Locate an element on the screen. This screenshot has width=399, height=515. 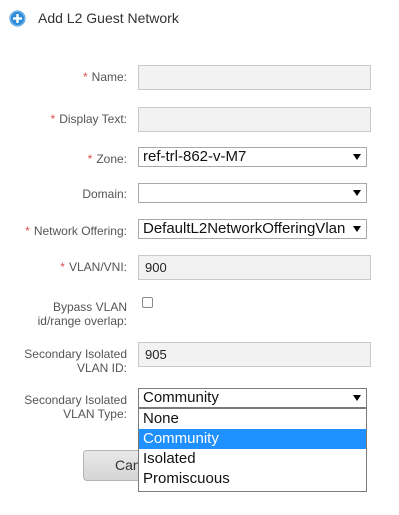
zone-label: * Zone: is located at coordinates (107, 159).